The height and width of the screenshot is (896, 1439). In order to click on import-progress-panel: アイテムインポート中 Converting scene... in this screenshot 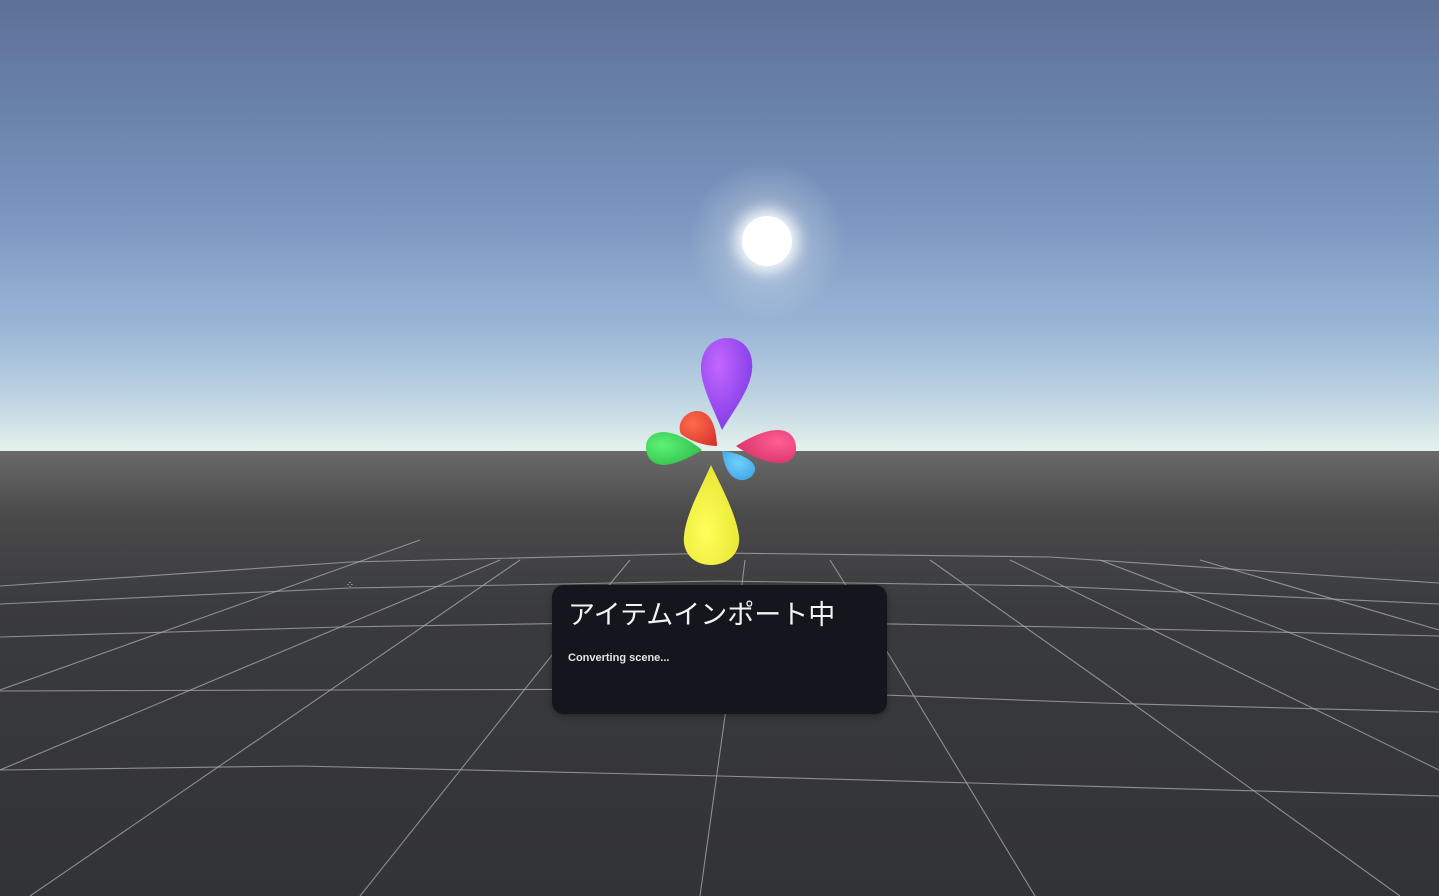, I will do `click(719, 649)`.